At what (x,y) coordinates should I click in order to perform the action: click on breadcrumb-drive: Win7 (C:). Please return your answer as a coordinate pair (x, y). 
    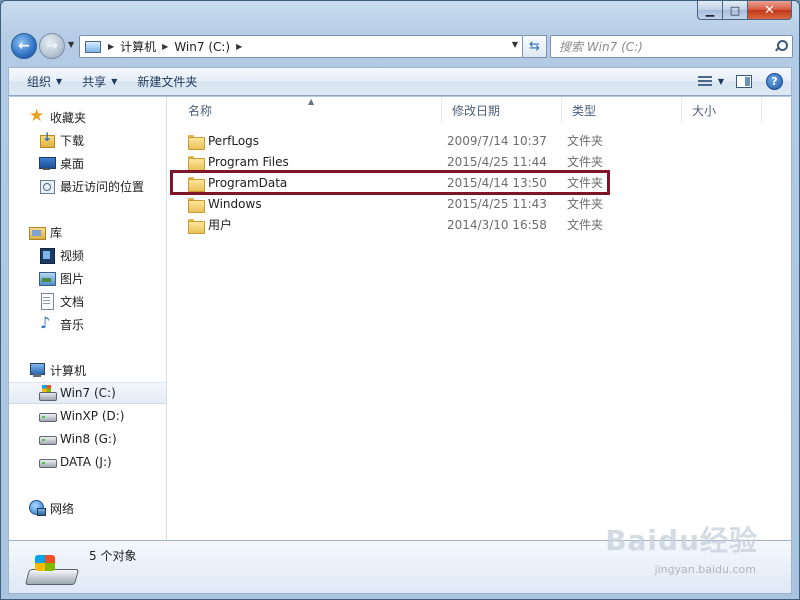
    Looking at the image, I should click on (202, 47).